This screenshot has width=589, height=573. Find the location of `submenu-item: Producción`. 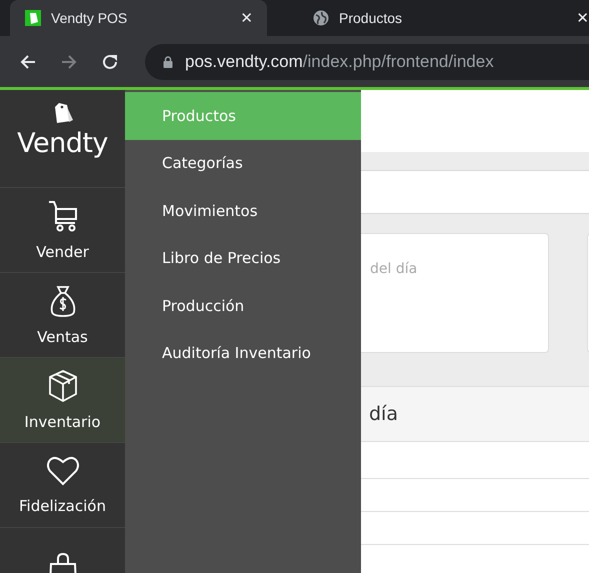

submenu-item: Producción is located at coordinates (243, 306).